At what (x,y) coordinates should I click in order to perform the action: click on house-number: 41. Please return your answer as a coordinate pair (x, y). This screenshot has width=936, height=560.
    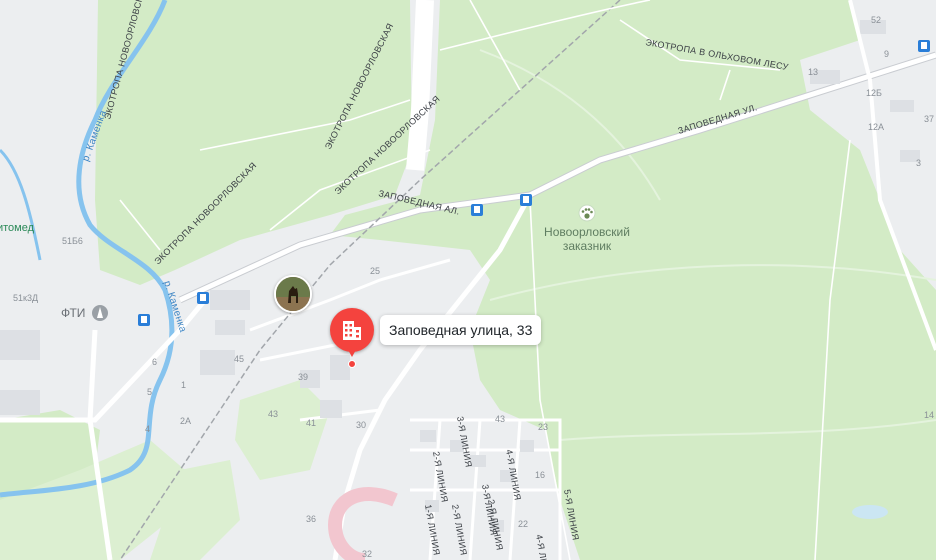
    Looking at the image, I should click on (311, 423).